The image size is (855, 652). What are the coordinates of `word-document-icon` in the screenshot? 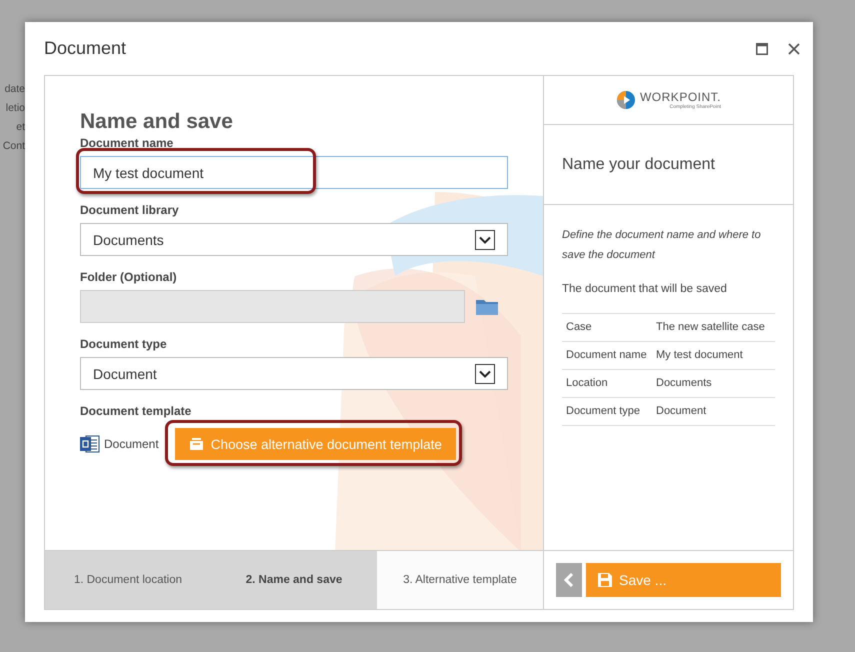 It's located at (90, 444).